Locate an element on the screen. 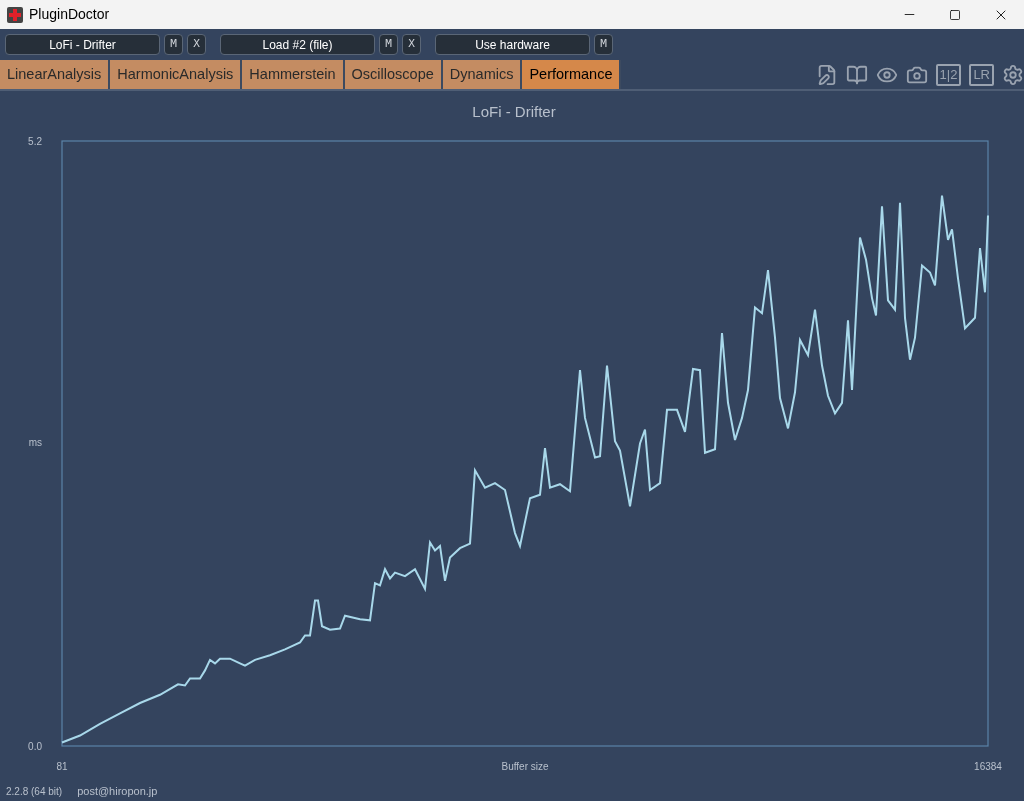  y-tick-label: 0.0 is located at coordinates (35, 746).